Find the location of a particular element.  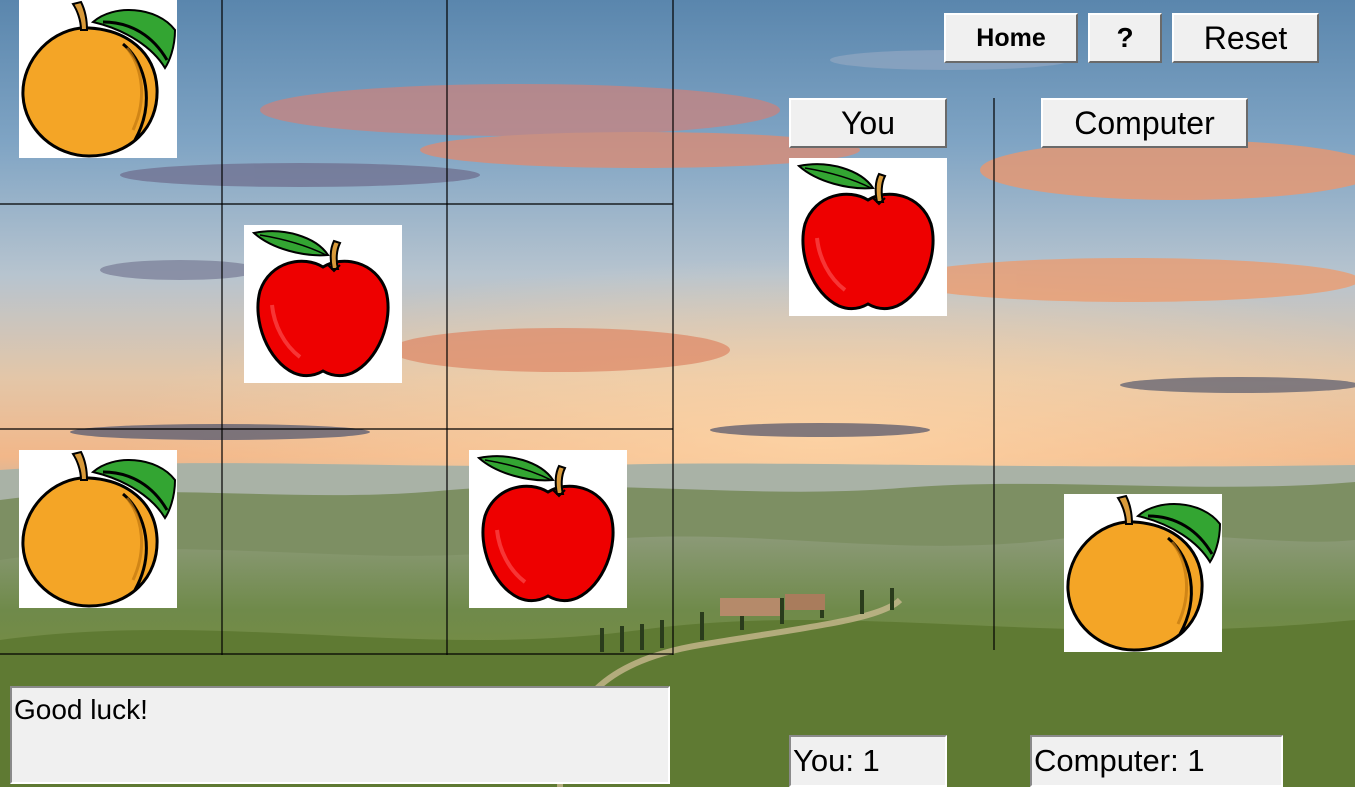

home-button: Home is located at coordinates (1011, 38).